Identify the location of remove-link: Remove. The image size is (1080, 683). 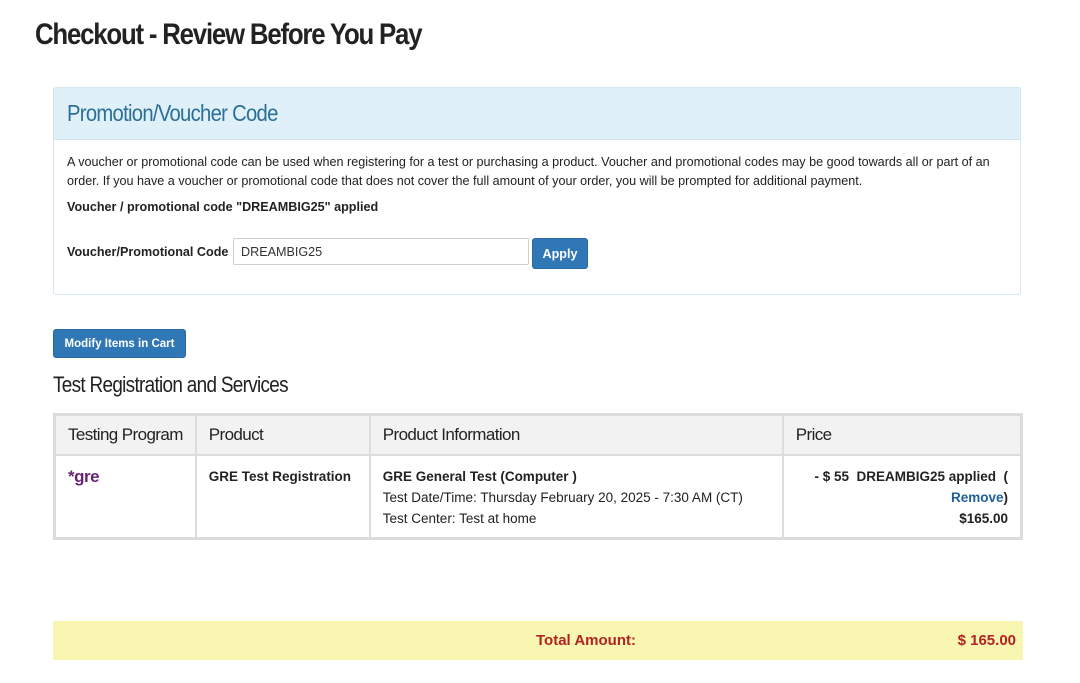
(977, 497).